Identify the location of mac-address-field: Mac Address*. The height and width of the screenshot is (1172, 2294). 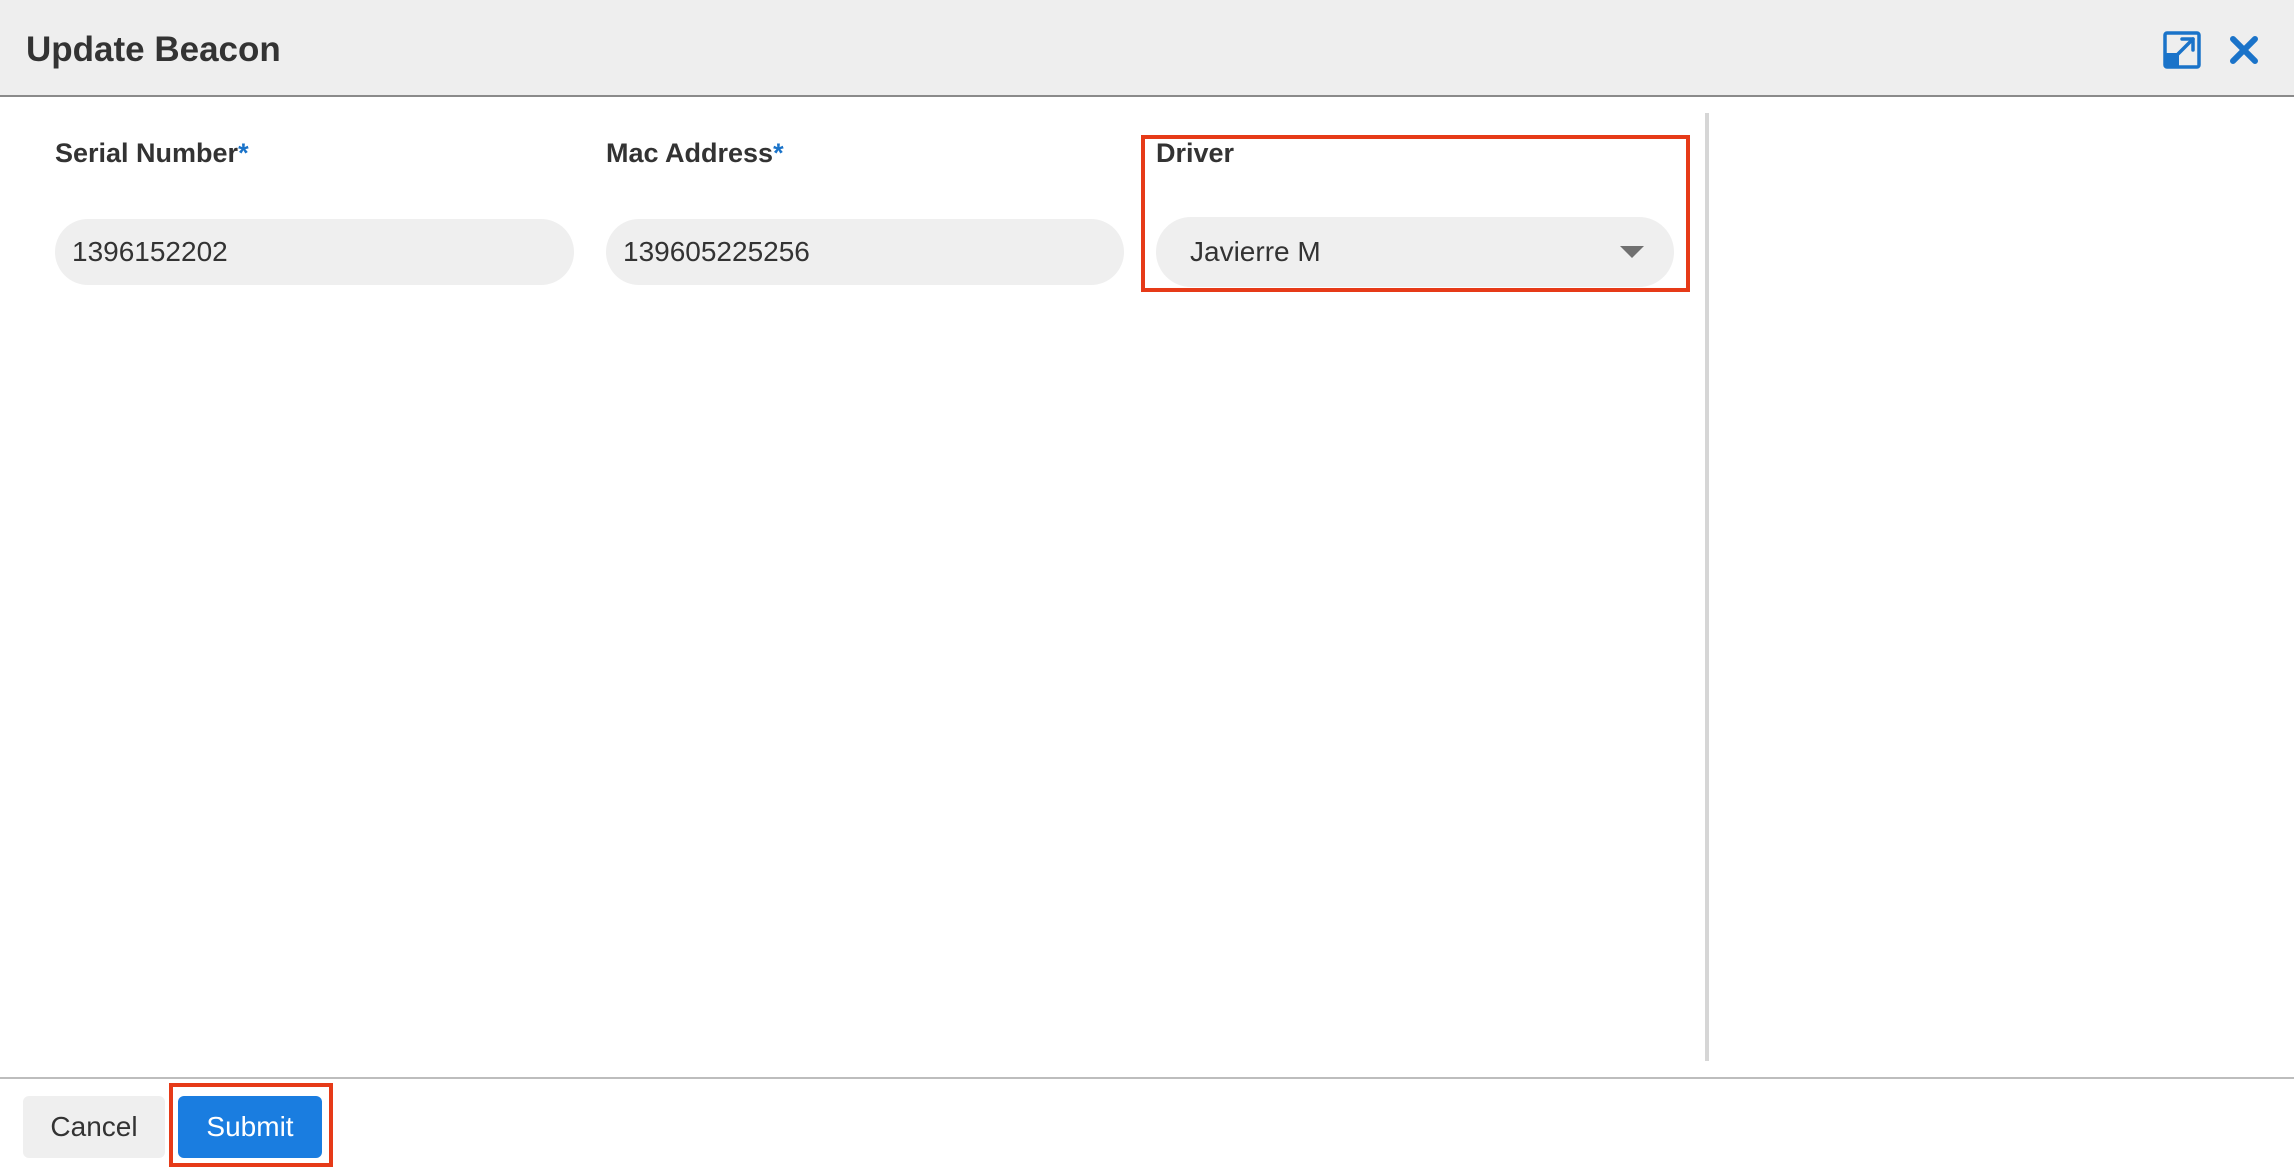
(865, 211).